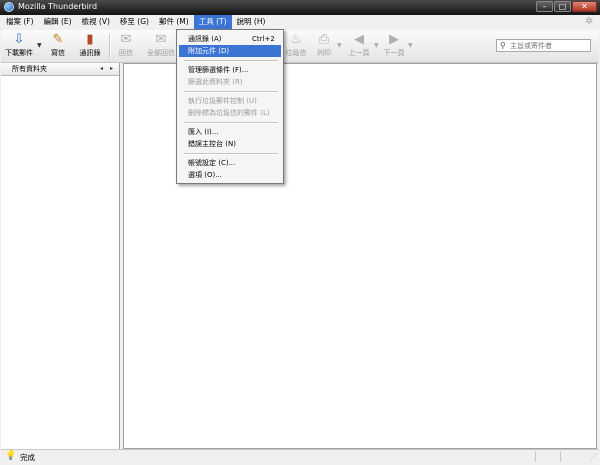 This screenshot has width=600, height=465. What do you see at coordinates (19, 39) in the screenshot?
I see `get-mail-icon: ⇩` at bounding box center [19, 39].